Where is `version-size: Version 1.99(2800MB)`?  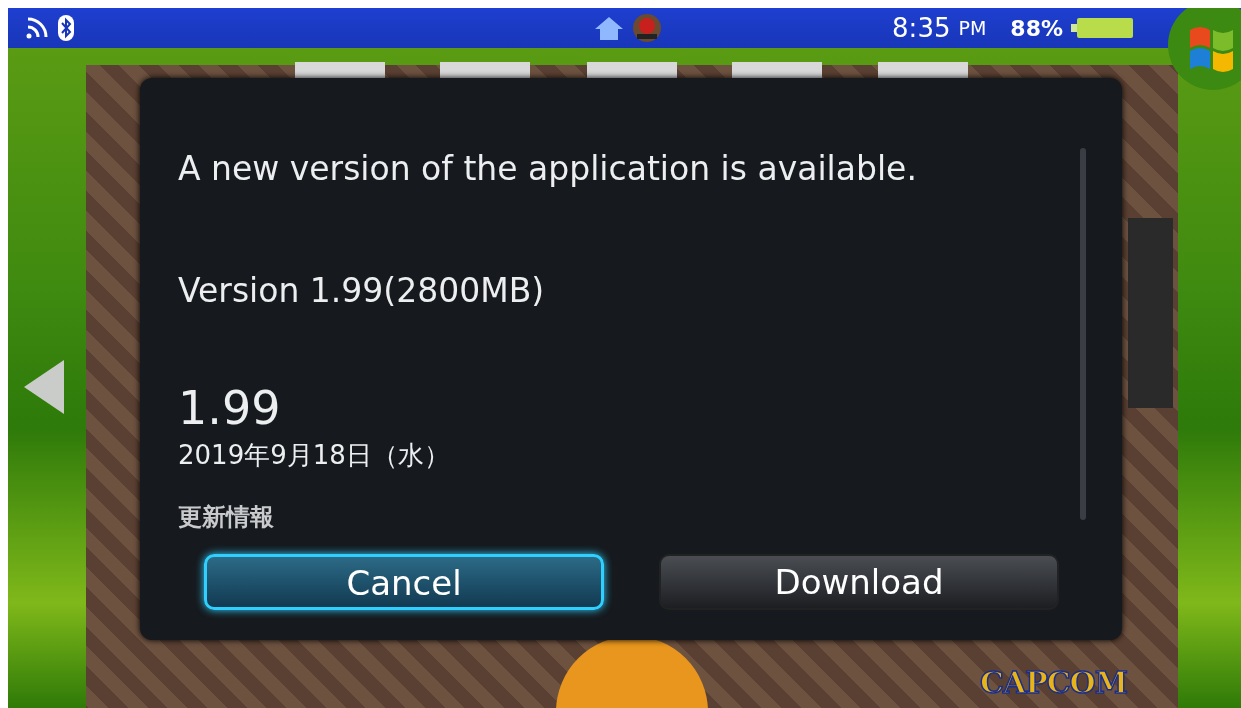 version-size: Version 1.99(2800MB) is located at coordinates (362, 290).